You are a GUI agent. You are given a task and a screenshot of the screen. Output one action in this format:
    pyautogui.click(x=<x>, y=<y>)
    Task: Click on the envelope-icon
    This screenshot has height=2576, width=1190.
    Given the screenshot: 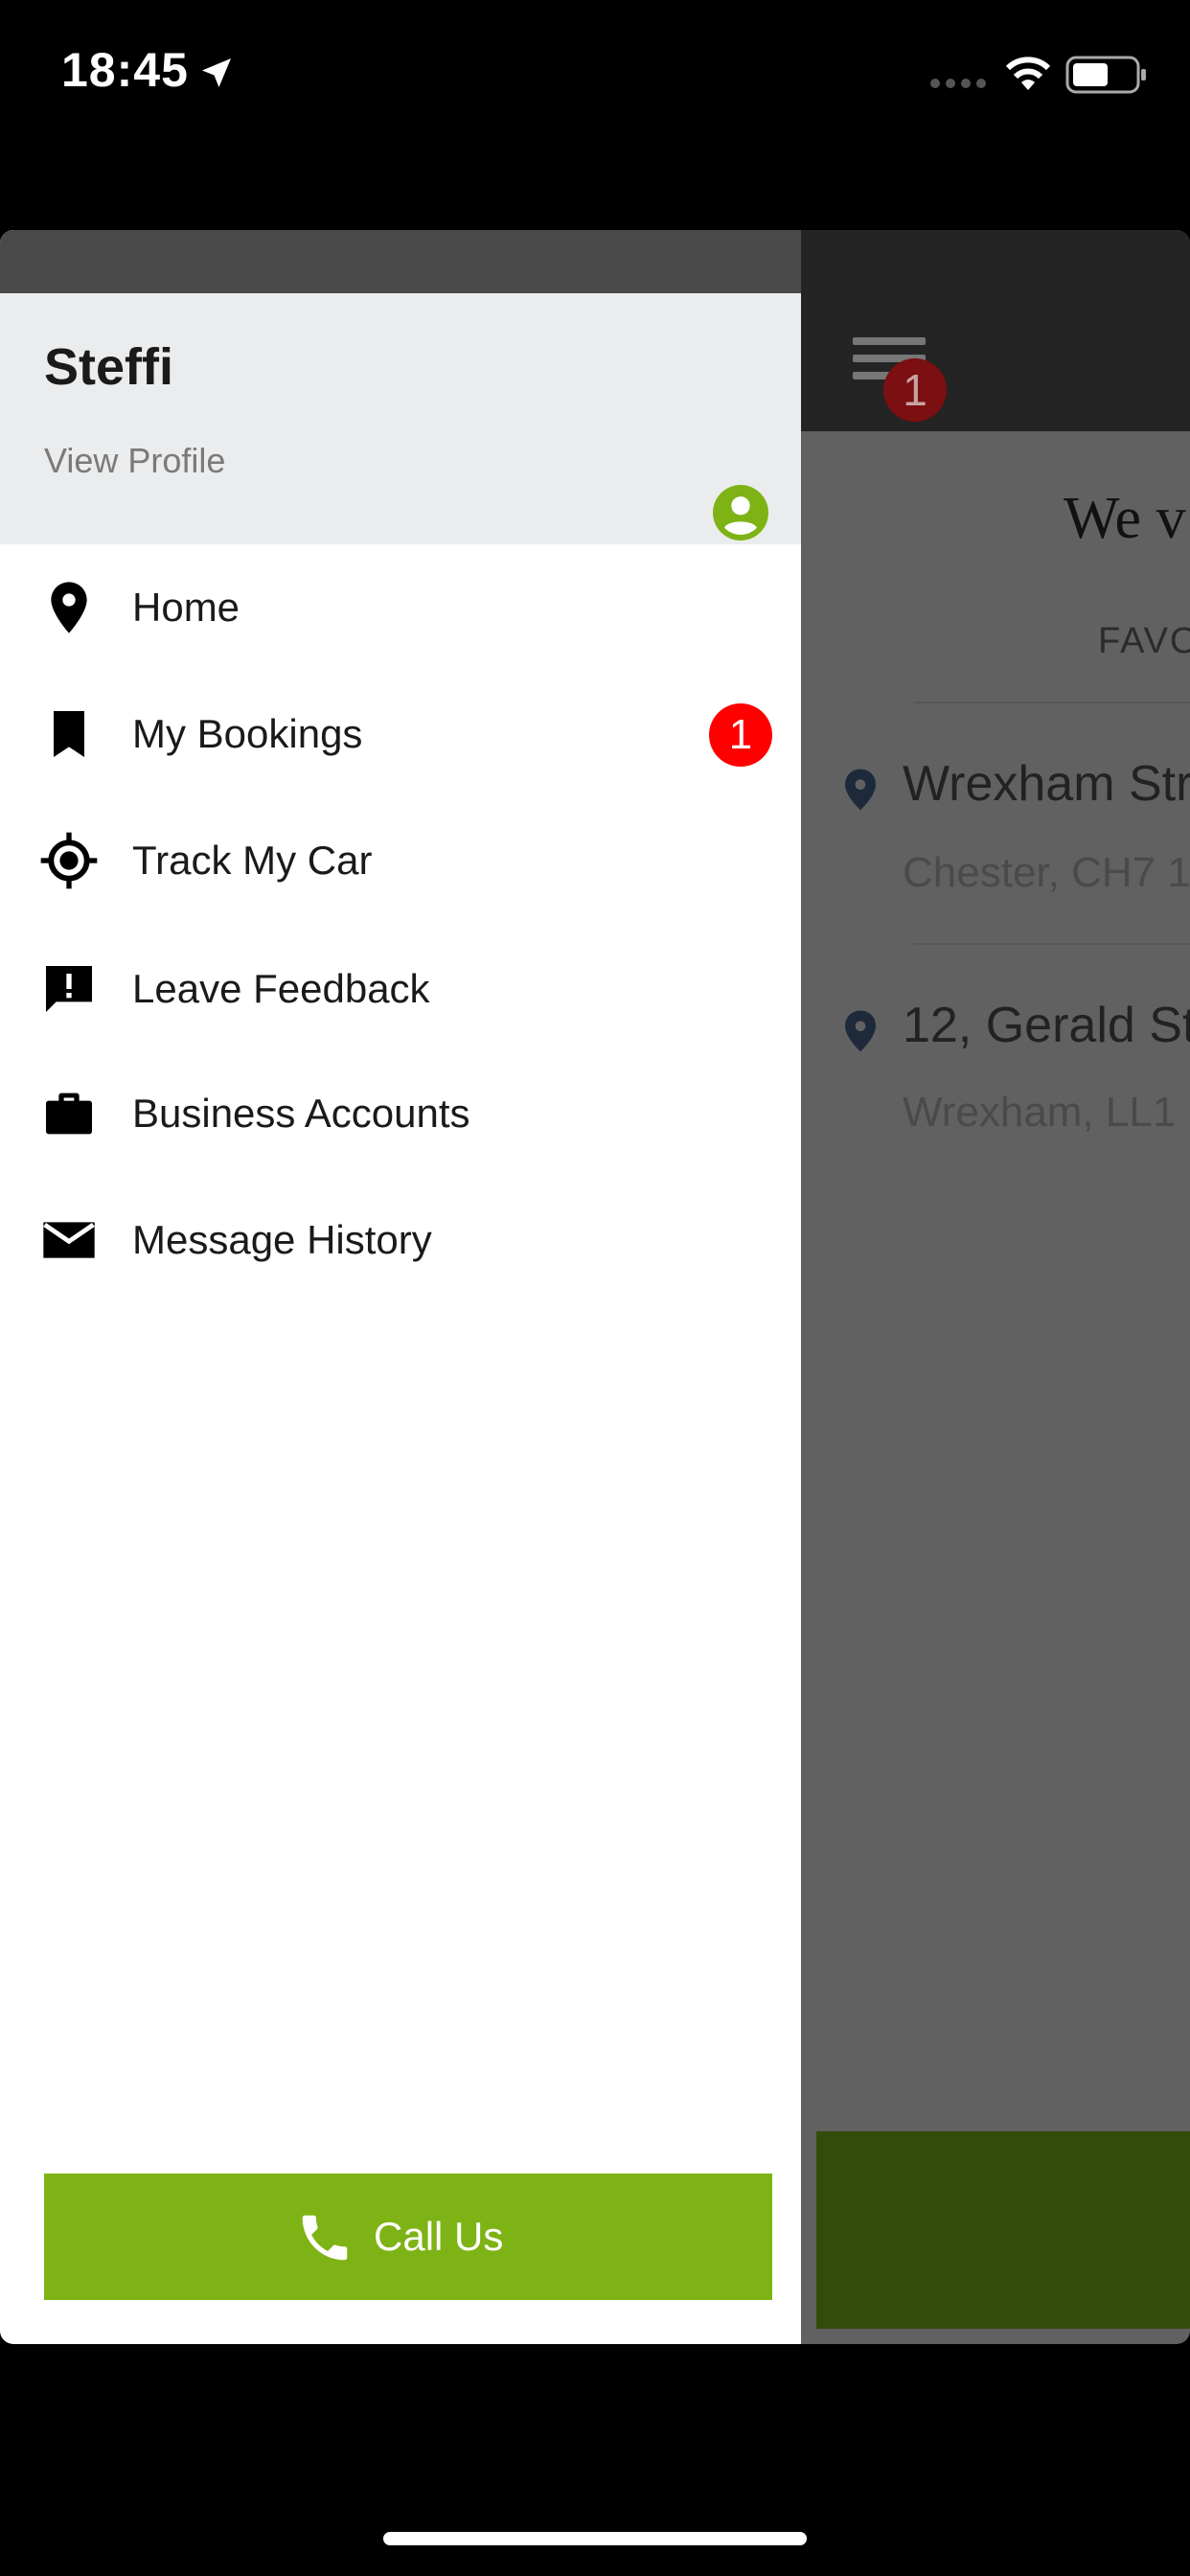 What is the action you would take?
    pyautogui.click(x=69, y=1240)
    